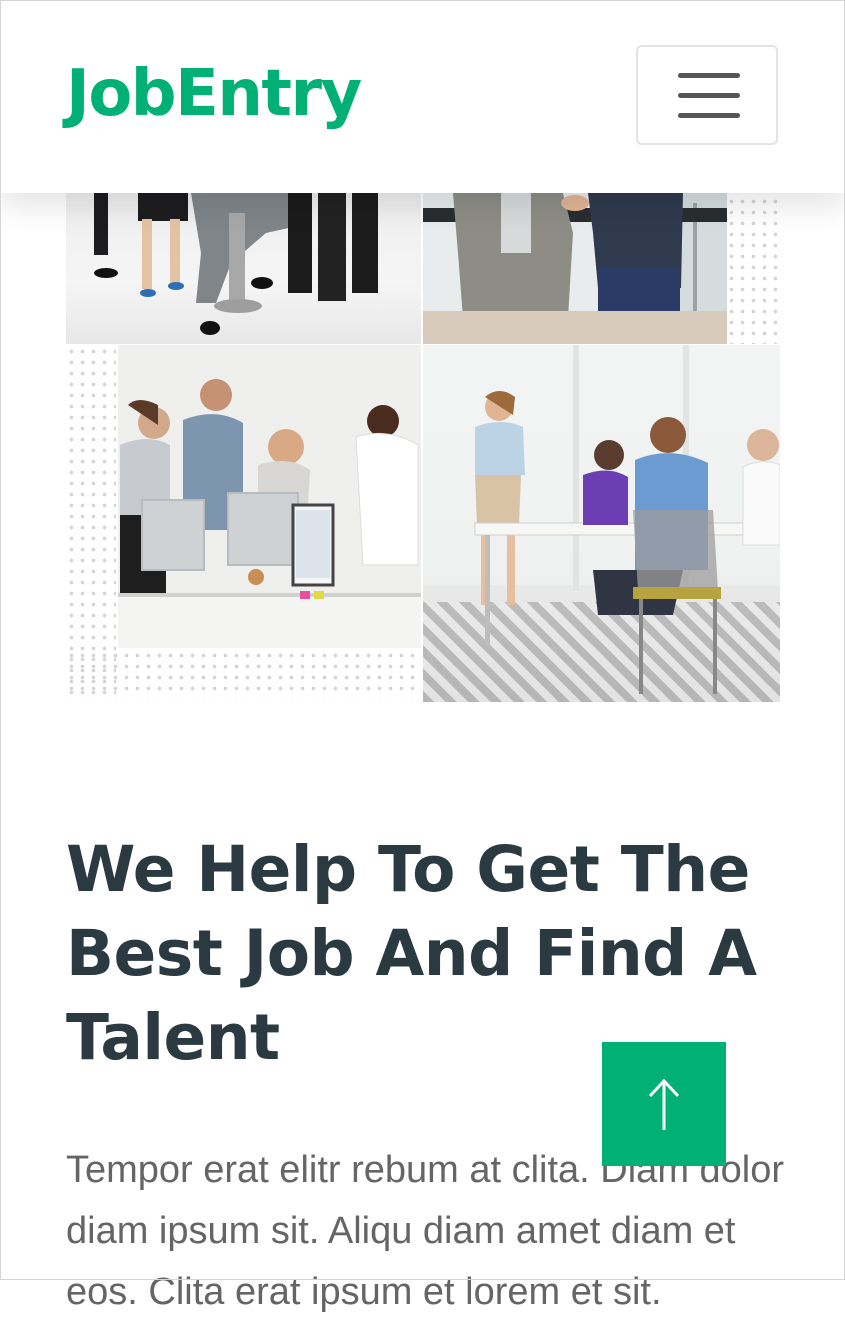  What do you see at coordinates (422, 96) in the screenshot?
I see `navbar: JobEntry` at bounding box center [422, 96].